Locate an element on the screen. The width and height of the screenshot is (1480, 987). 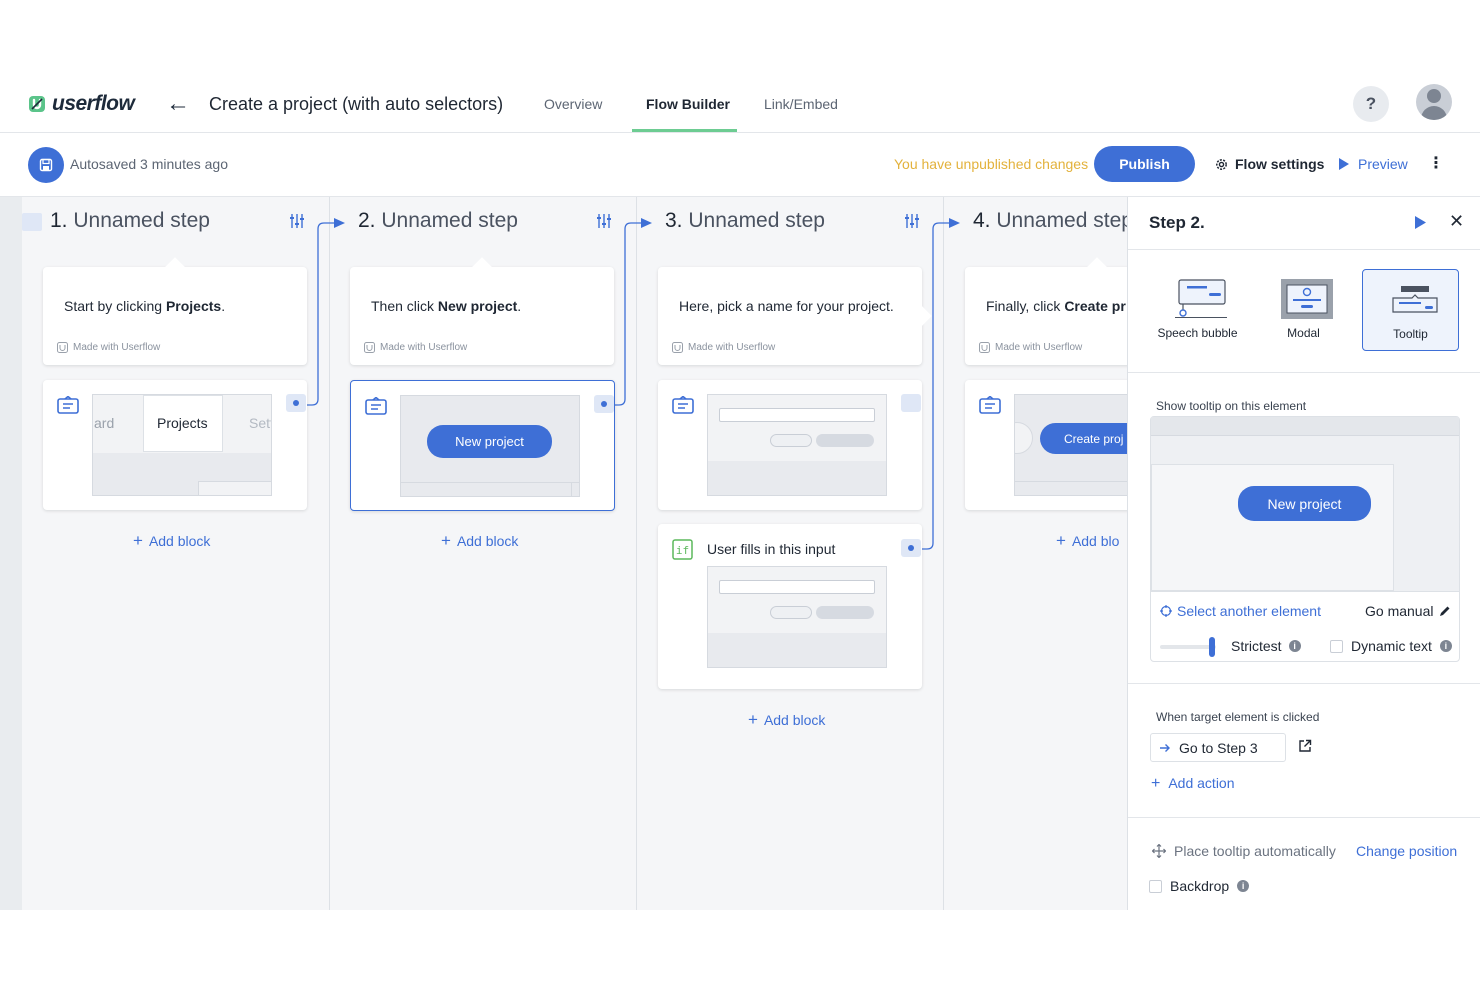
userflow-logo: userflow is located at coordinates (81, 104).